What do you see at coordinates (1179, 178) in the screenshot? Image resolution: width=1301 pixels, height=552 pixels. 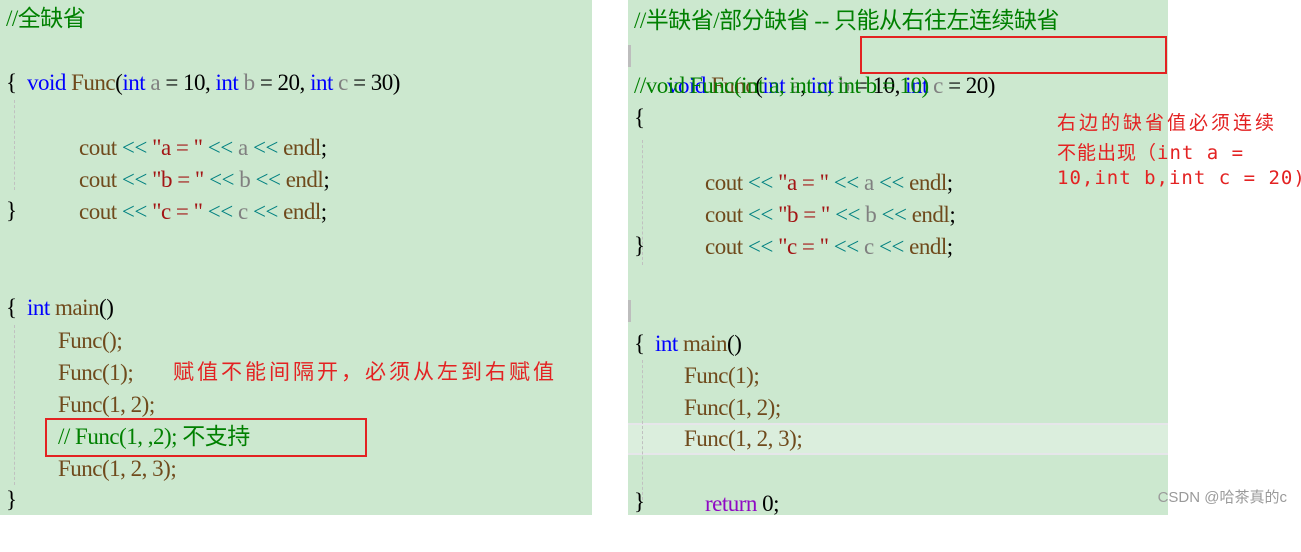 I see `annotation-right-line-3: 10,int b,int c = 20)` at bounding box center [1179, 178].